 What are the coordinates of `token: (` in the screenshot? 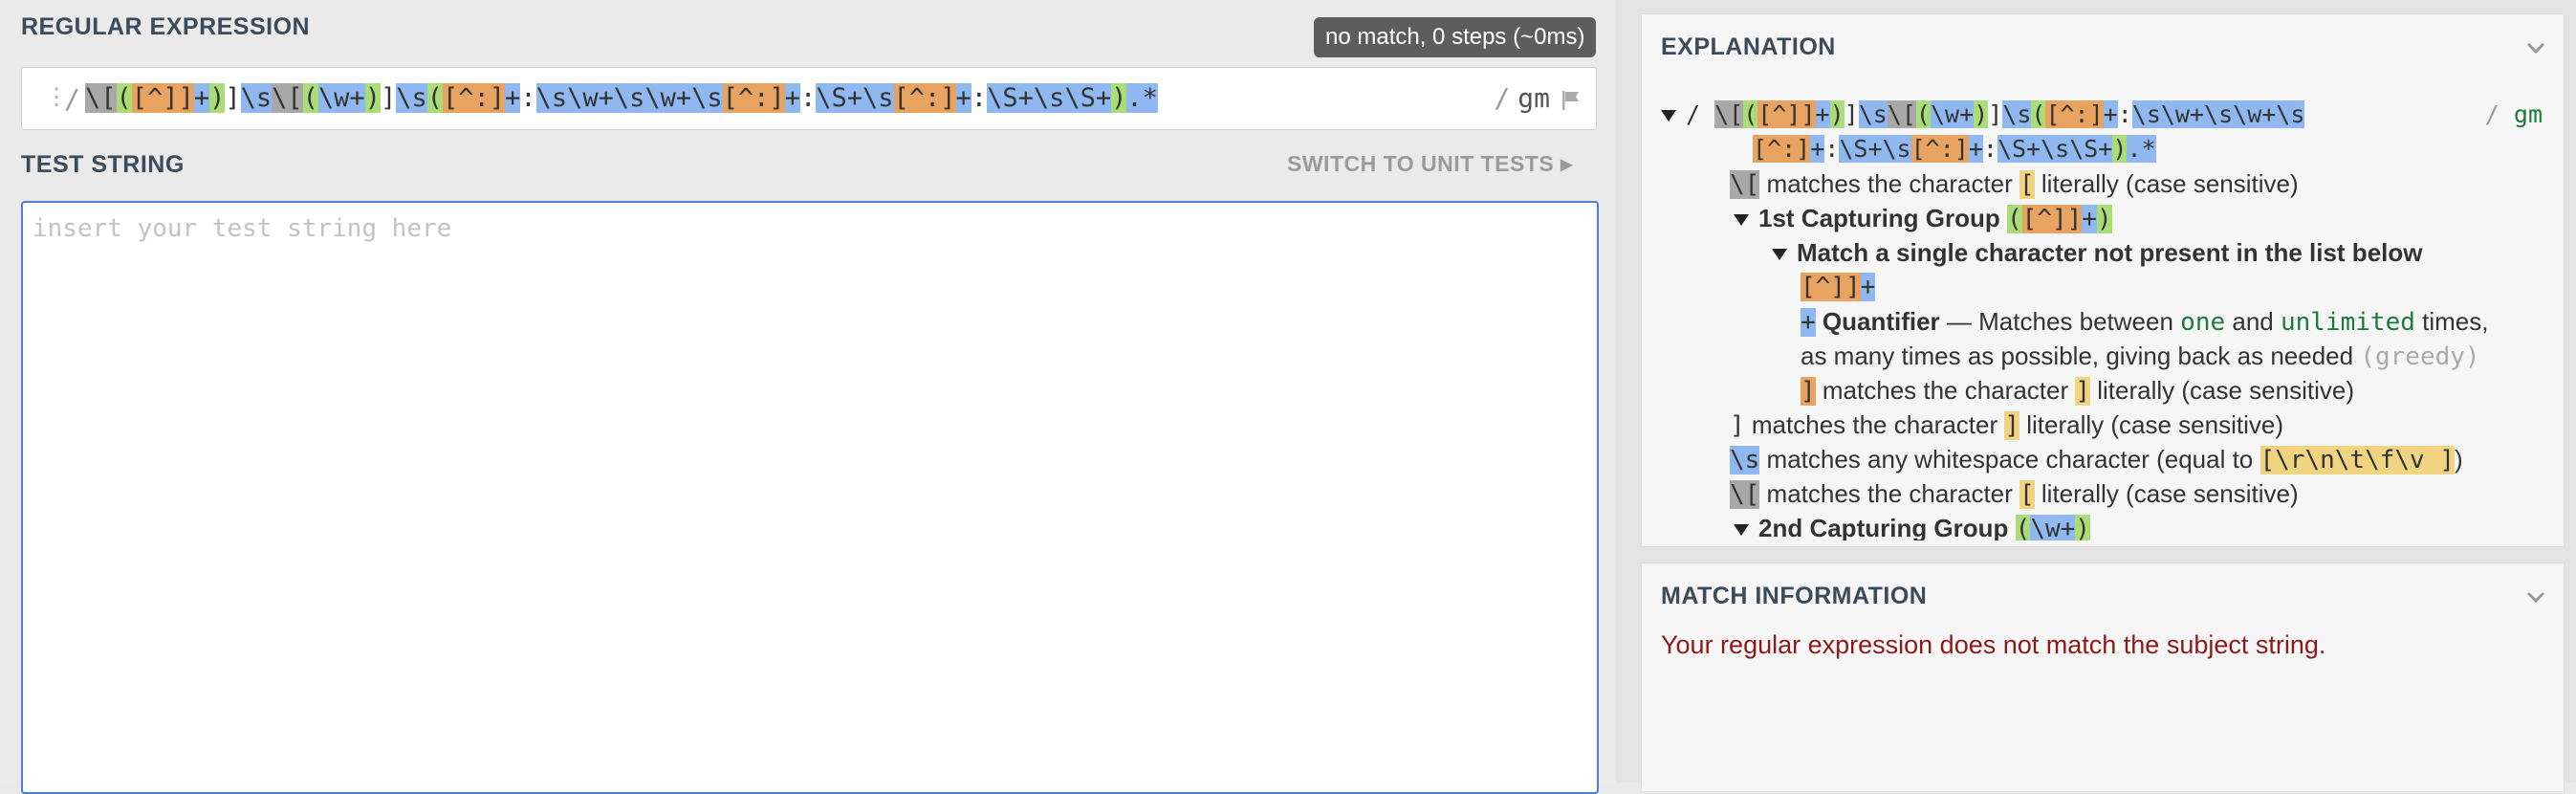 It's located at (2023, 527).